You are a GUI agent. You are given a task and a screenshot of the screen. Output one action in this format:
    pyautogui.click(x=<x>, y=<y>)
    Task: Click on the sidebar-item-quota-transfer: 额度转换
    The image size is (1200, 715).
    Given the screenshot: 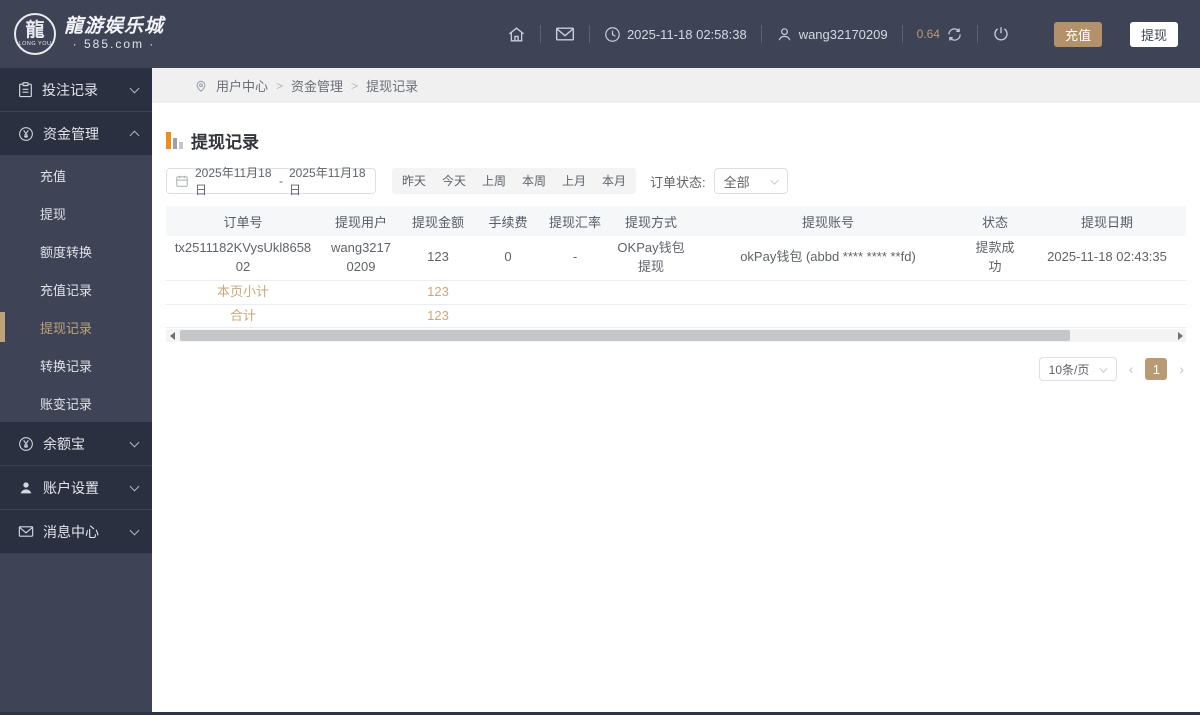 What is the action you would take?
    pyautogui.click(x=76, y=251)
    